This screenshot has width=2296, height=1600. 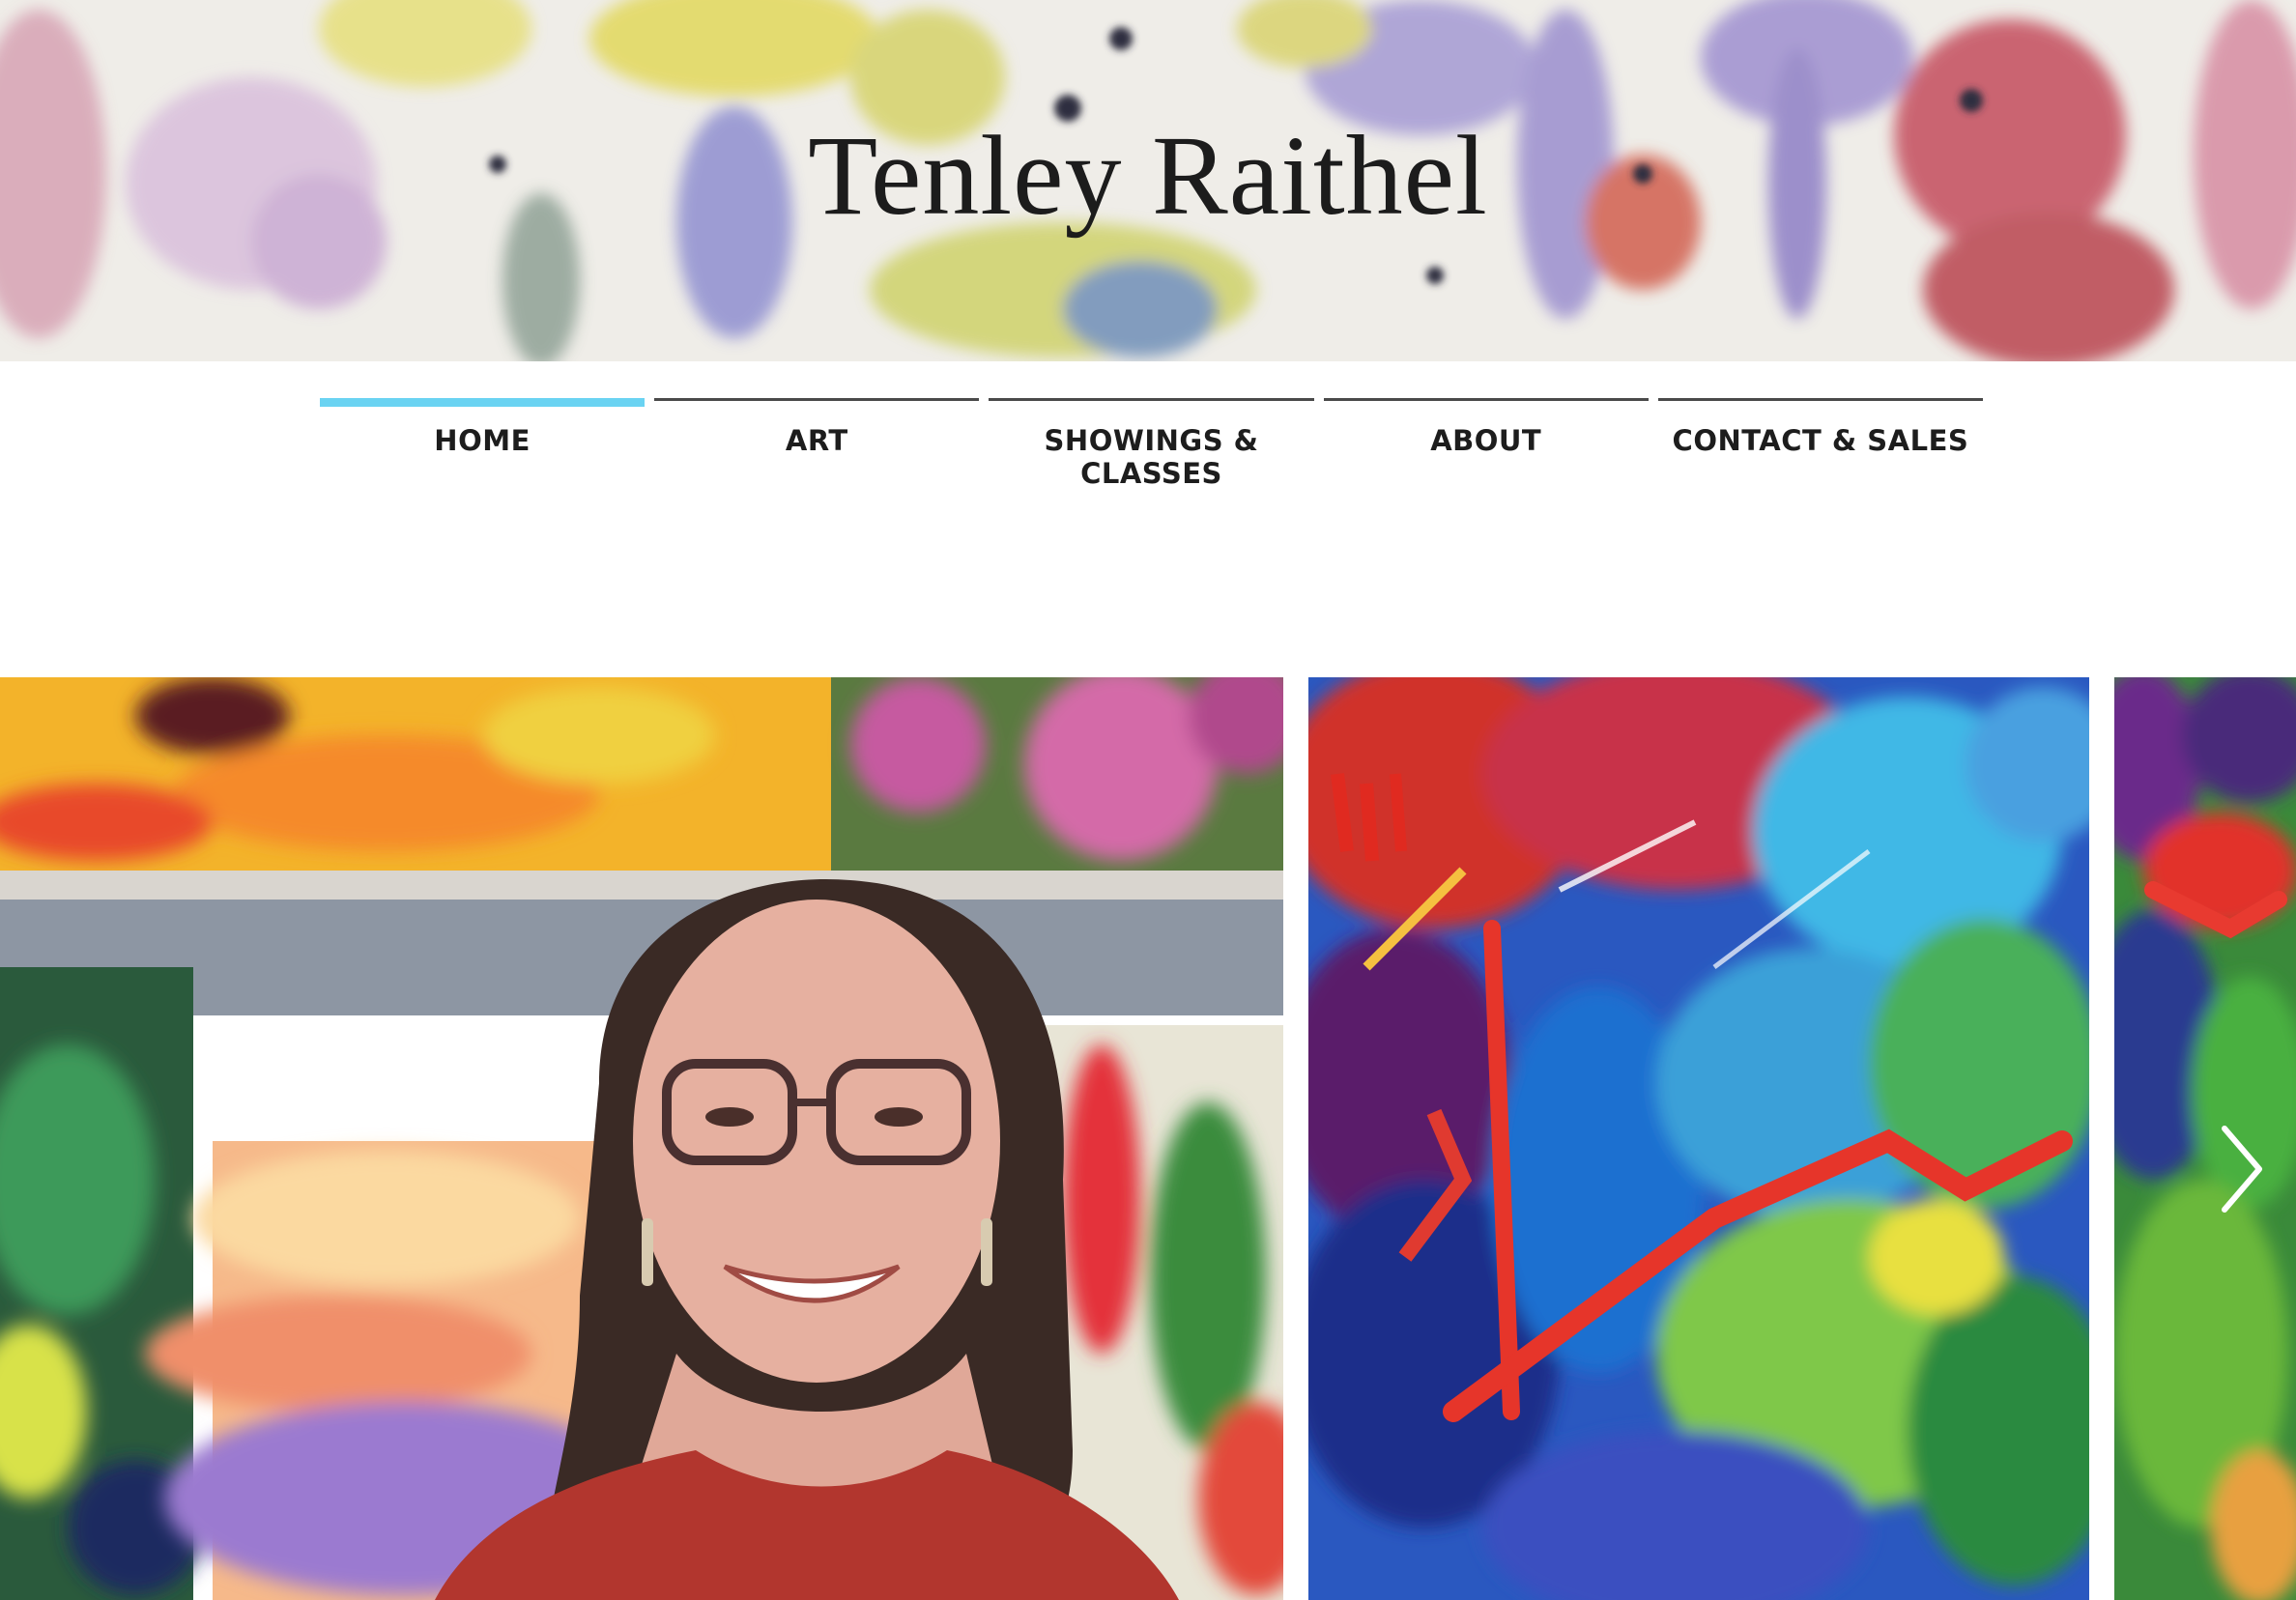 What do you see at coordinates (816, 440) in the screenshot?
I see `nav-label-art: ART` at bounding box center [816, 440].